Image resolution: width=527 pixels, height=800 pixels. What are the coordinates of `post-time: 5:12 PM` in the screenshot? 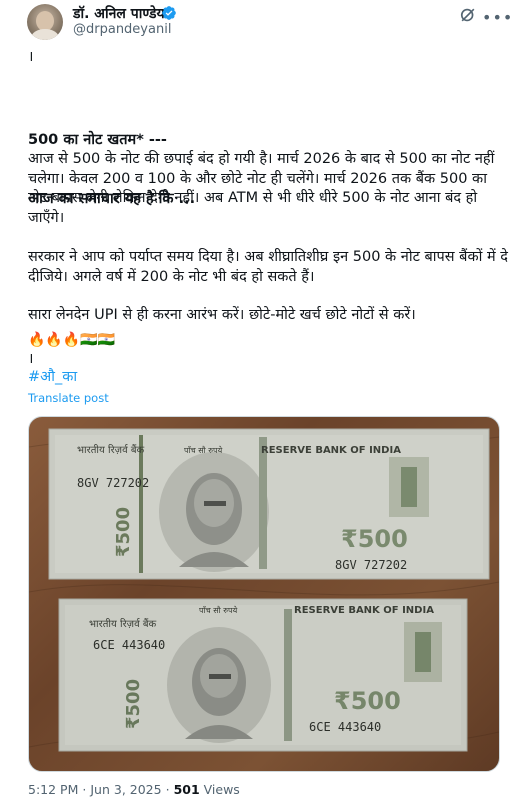 It's located at (53, 789).